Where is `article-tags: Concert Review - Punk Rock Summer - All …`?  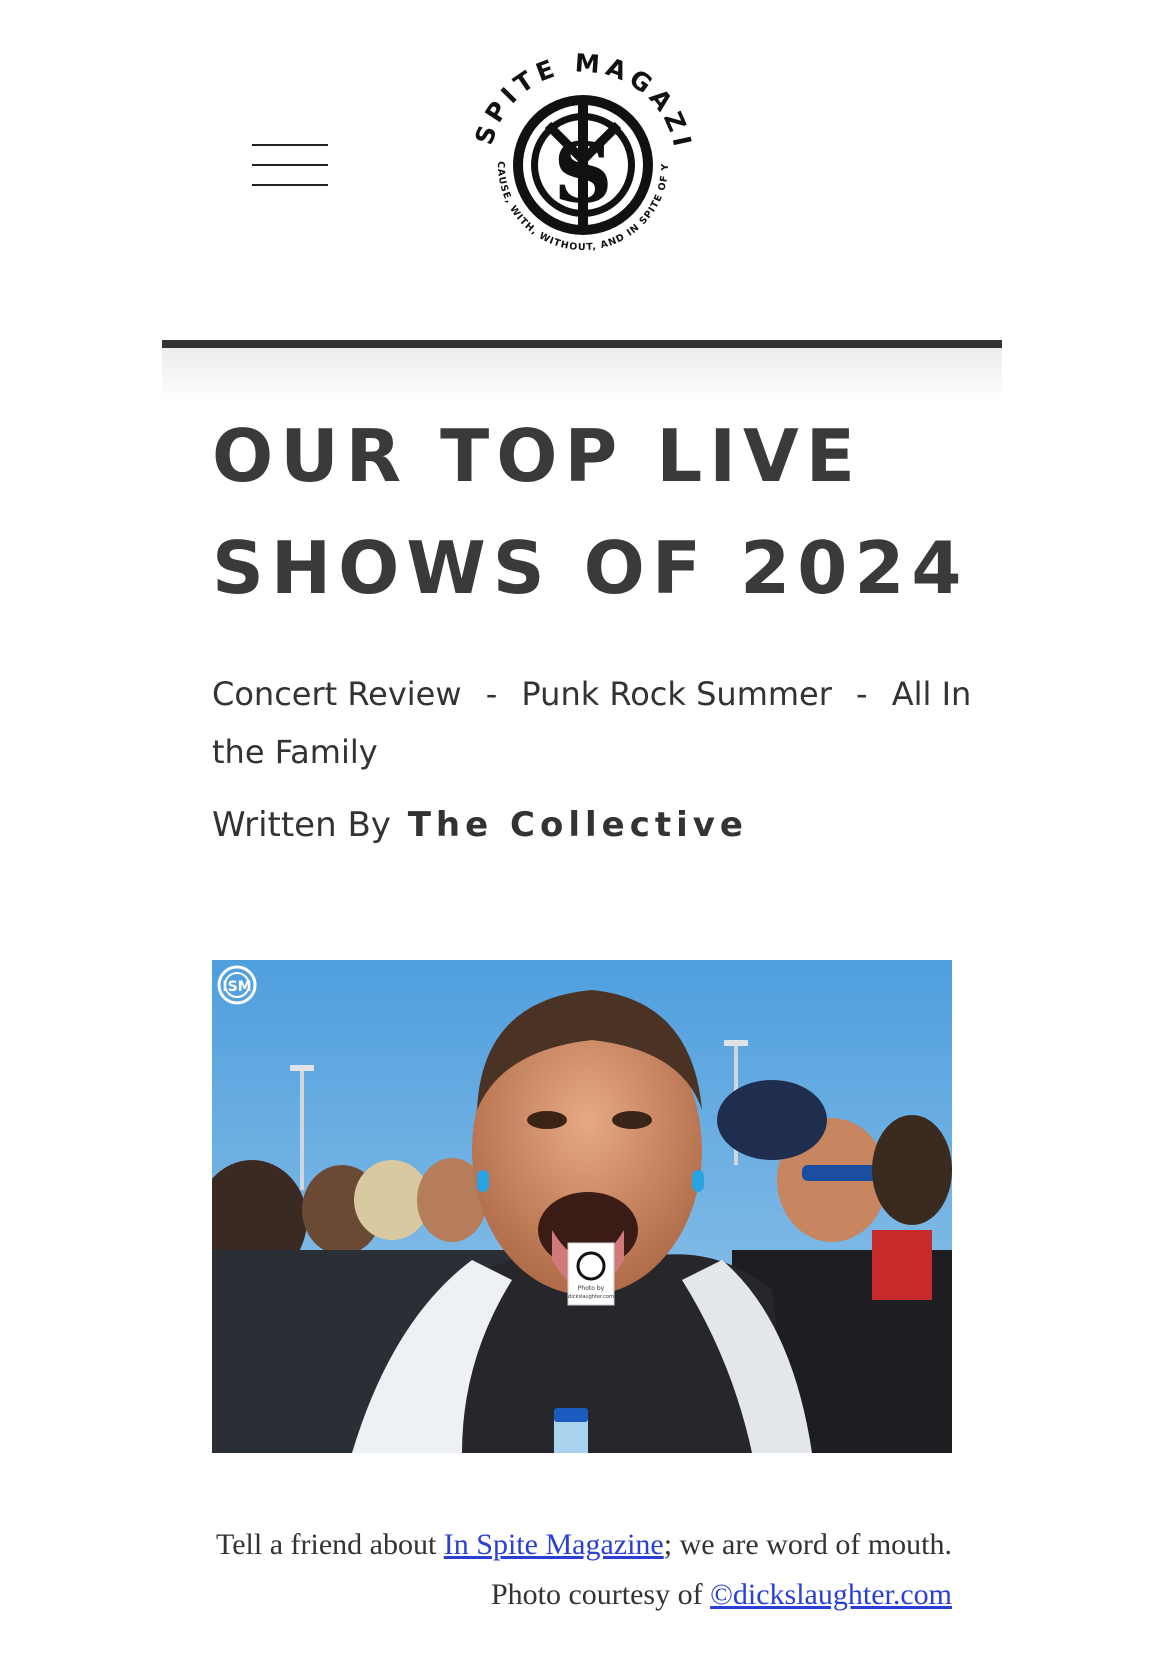 article-tags: Concert Review - Punk Rock Summer - All … is located at coordinates (592, 723).